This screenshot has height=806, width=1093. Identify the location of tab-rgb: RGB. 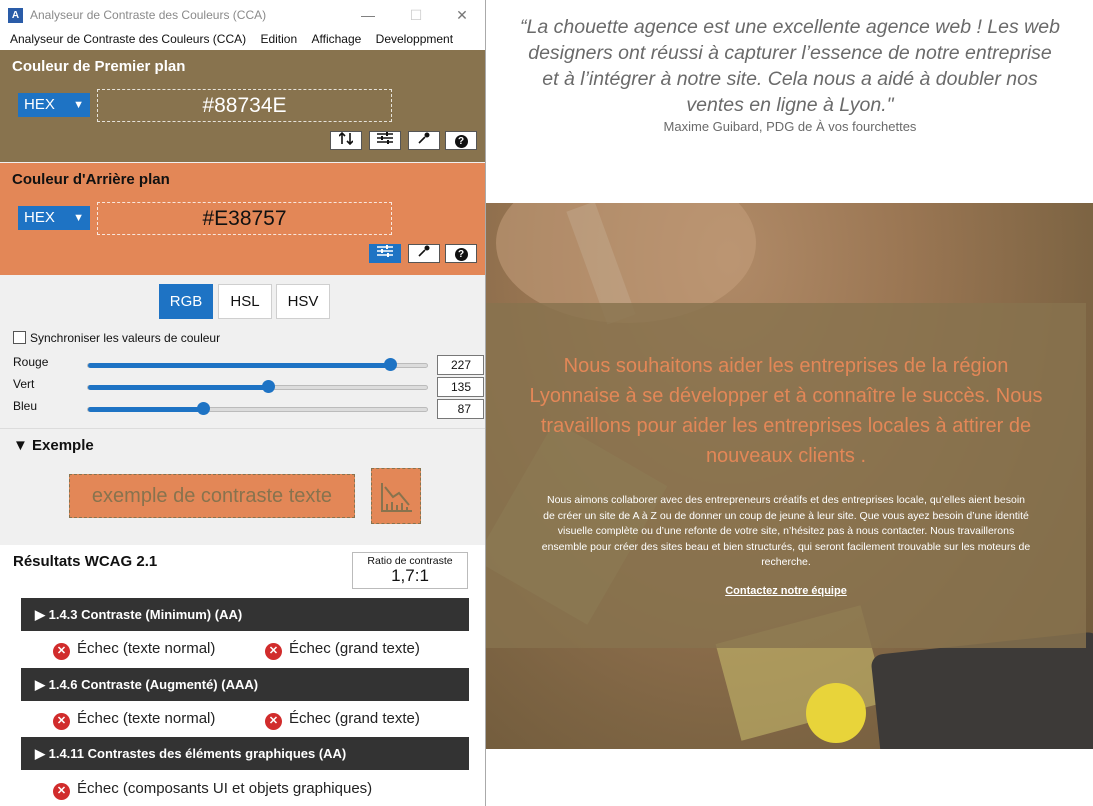
(186, 301).